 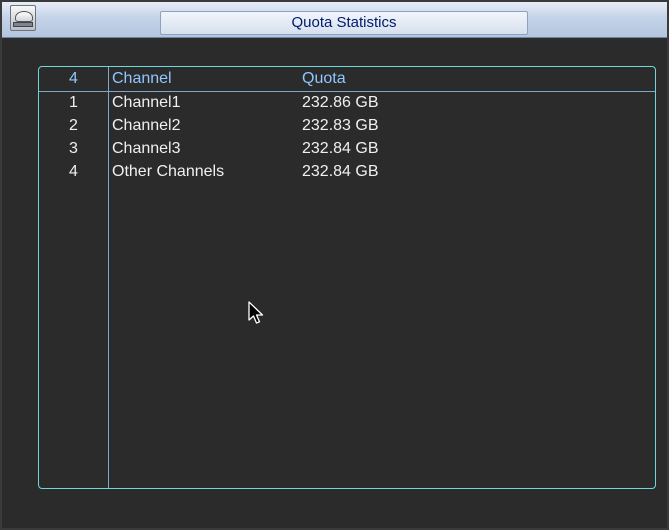 I want to click on title-bar: Quota Statistics, so click(x=334, y=20).